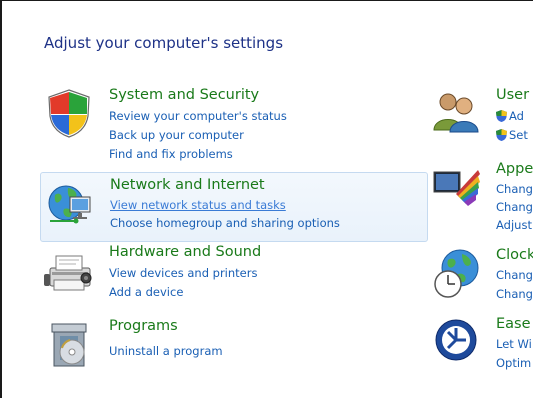 This screenshot has width=533, height=398. What do you see at coordinates (481, 344) in the screenshot?
I see `category-ease-of-access: Ease Let Wi Optim` at bounding box center [481, 344].